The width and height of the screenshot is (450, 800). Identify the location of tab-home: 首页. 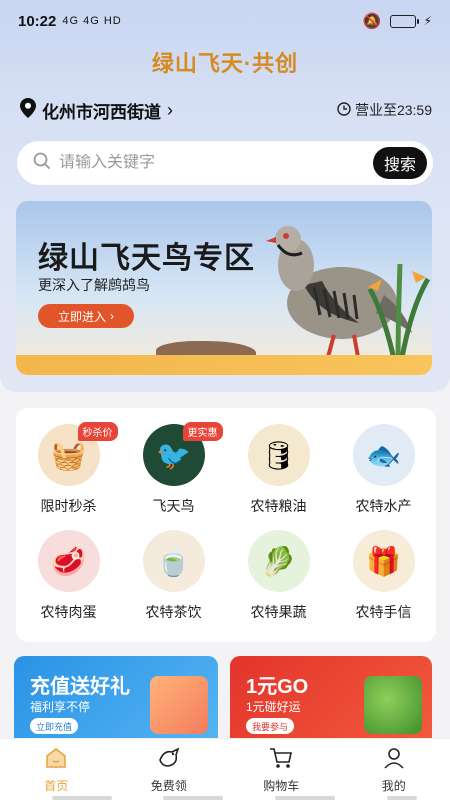
(56, 769).